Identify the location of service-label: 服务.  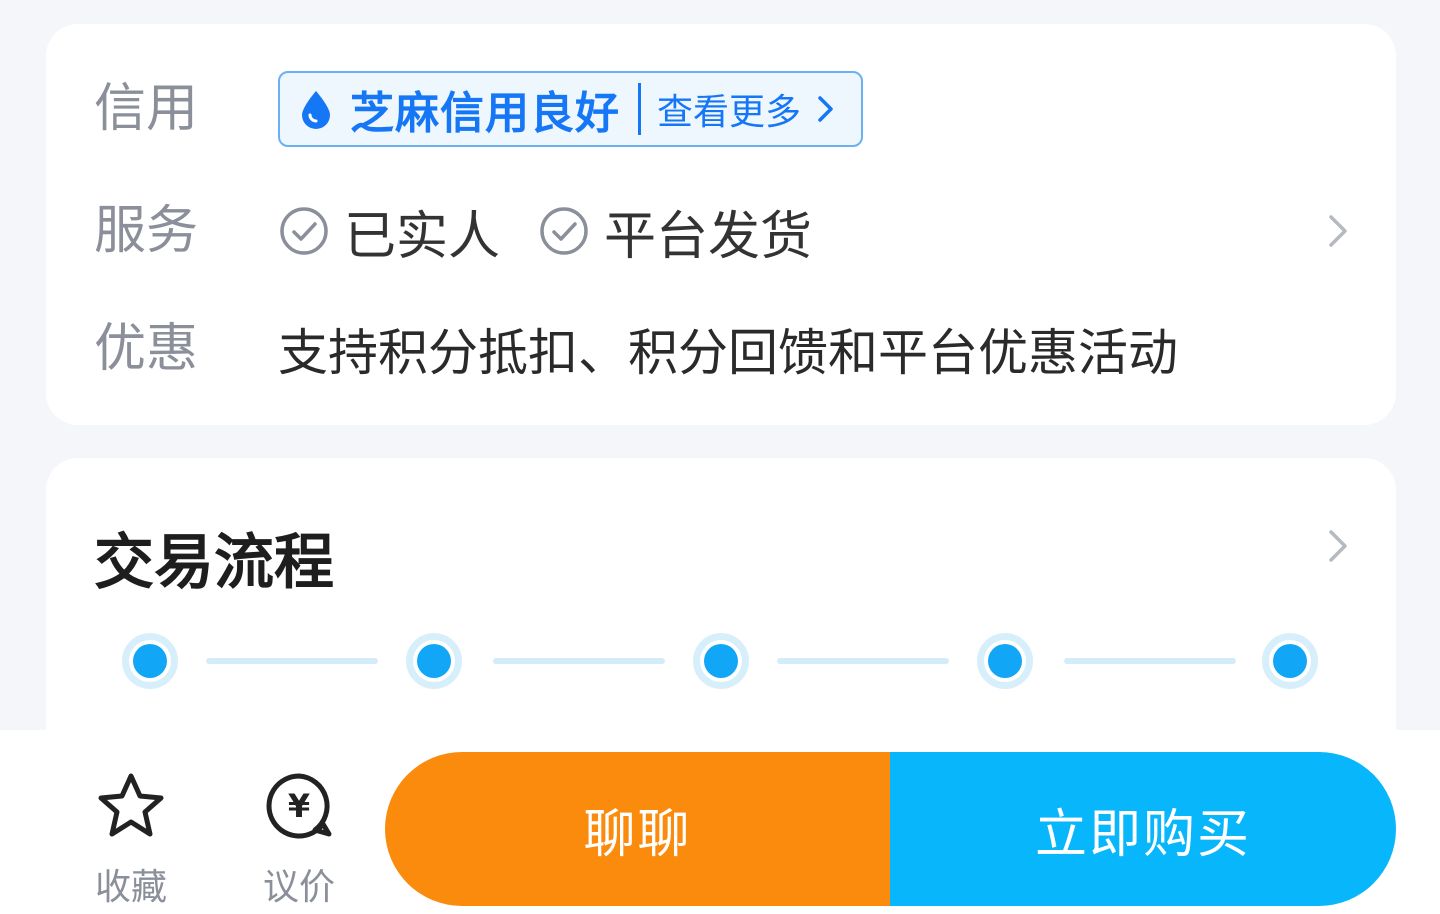
(146, 231).